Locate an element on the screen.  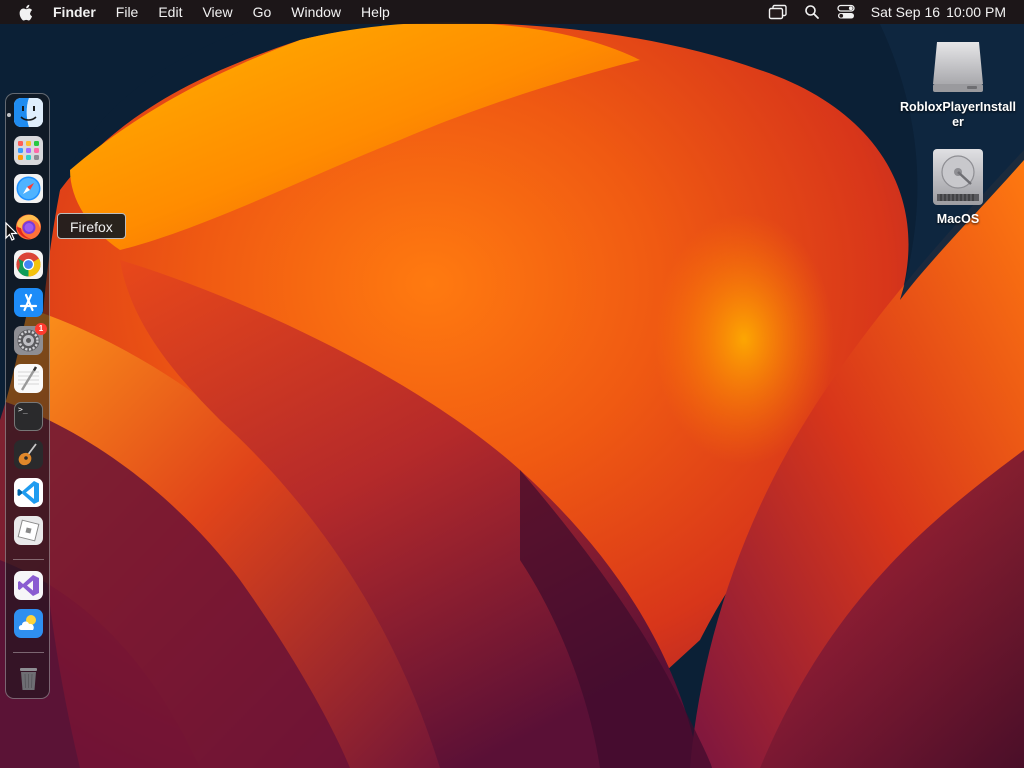
chrome-icon is located at coordinates (28, 264).